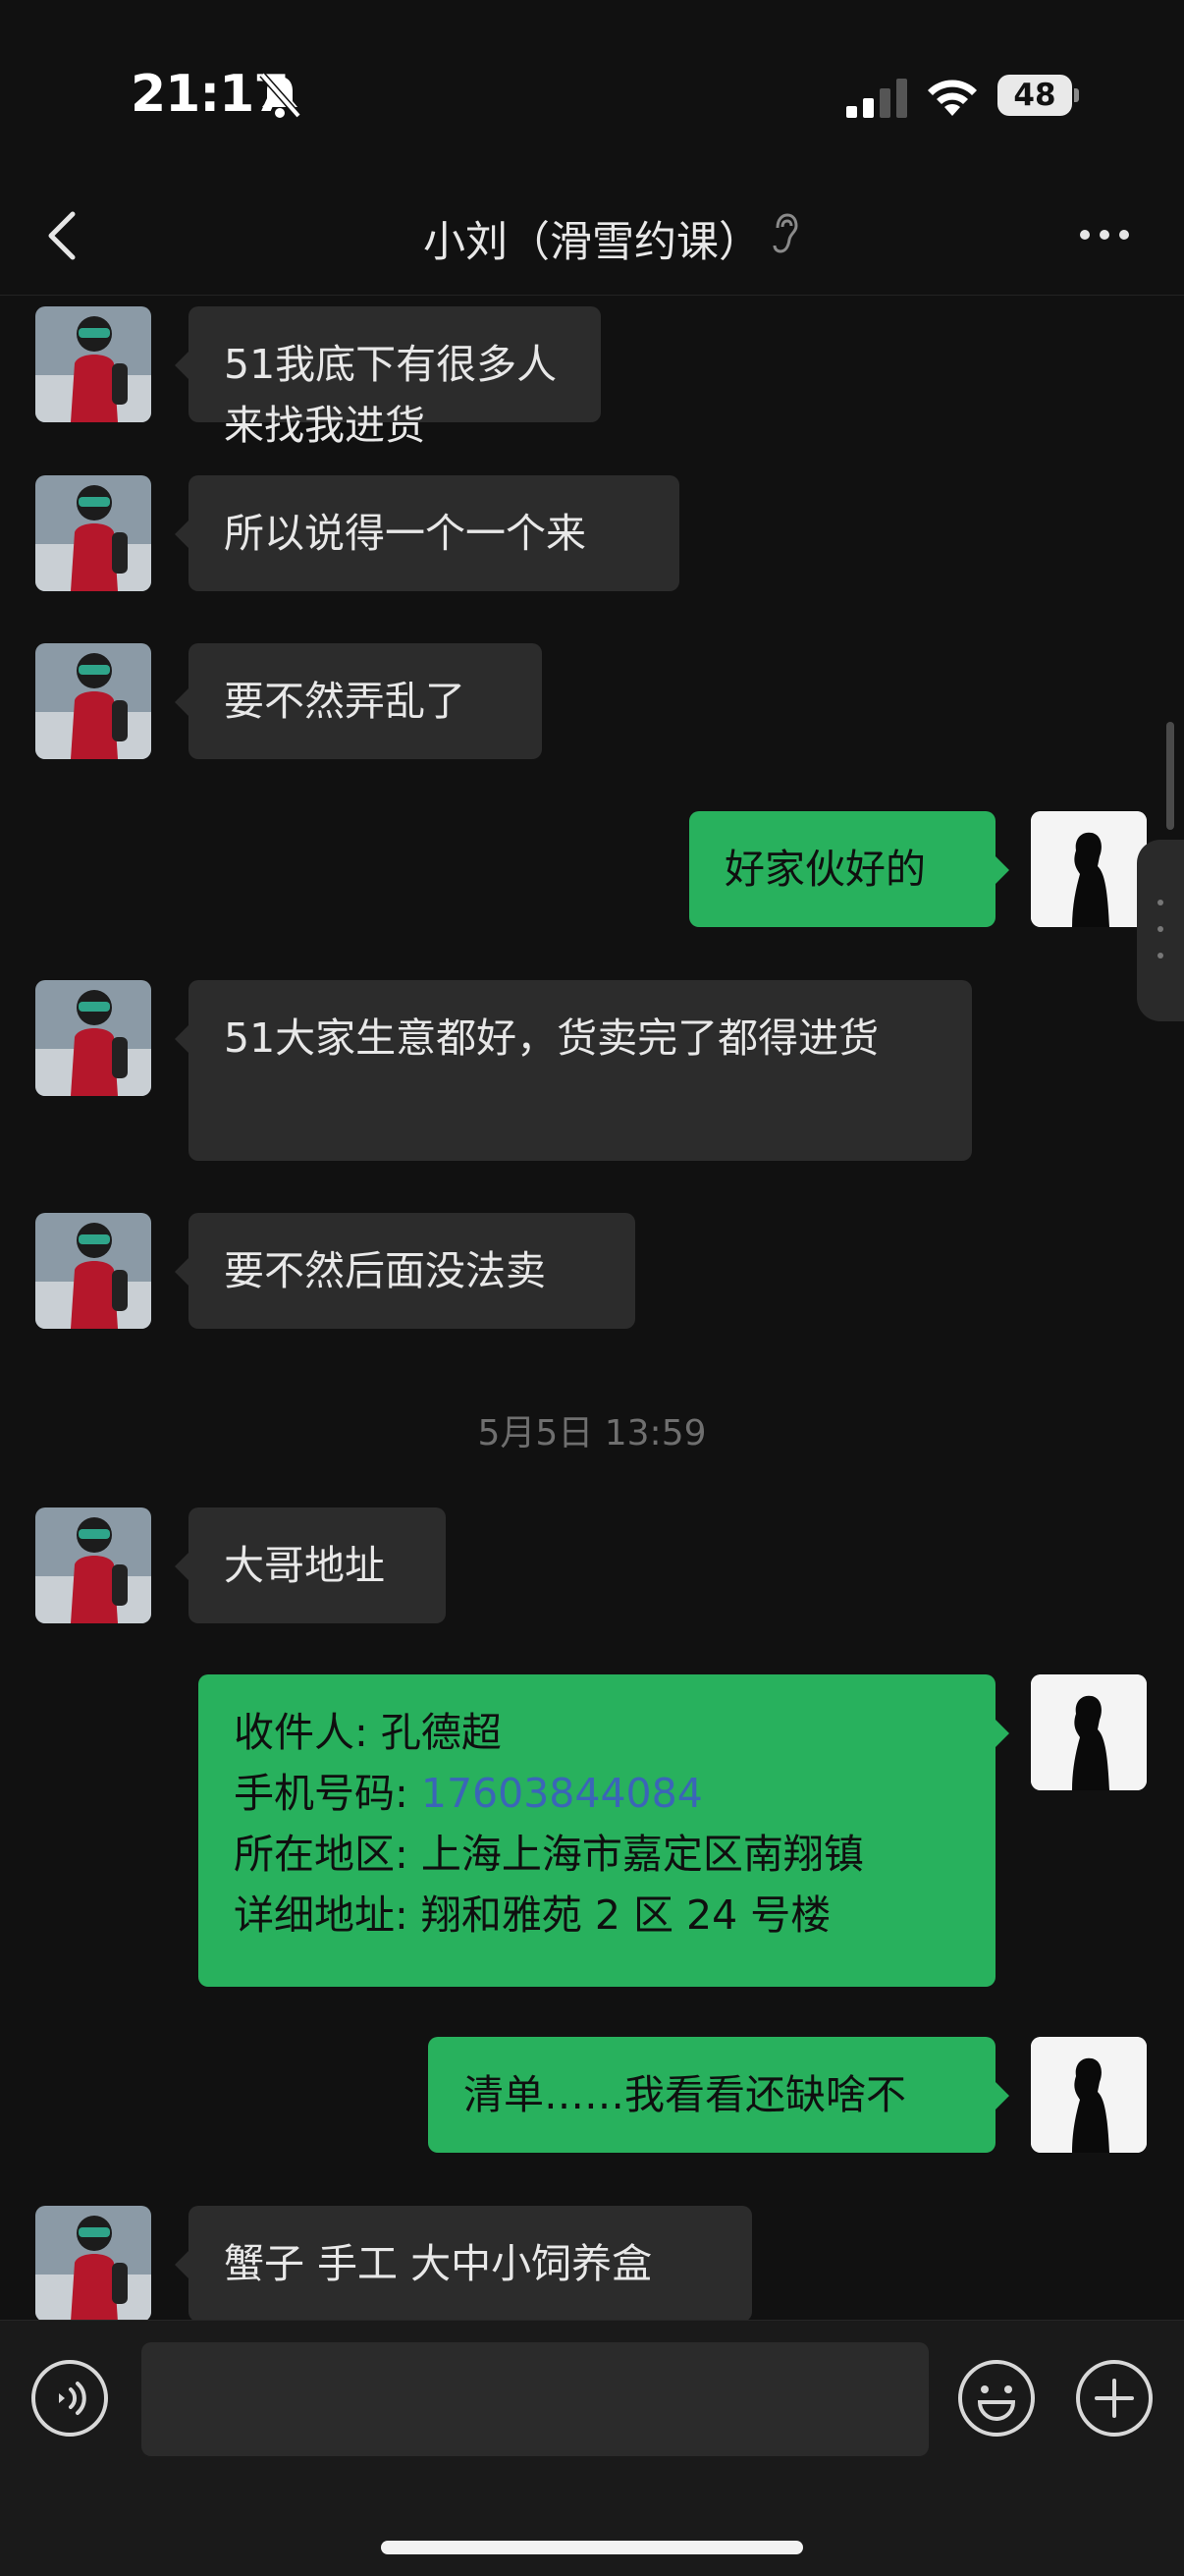 The height and width of the screenshot is (2576, 1184). I want to click on detail-label: 详细地址:, so click(327, 1915).